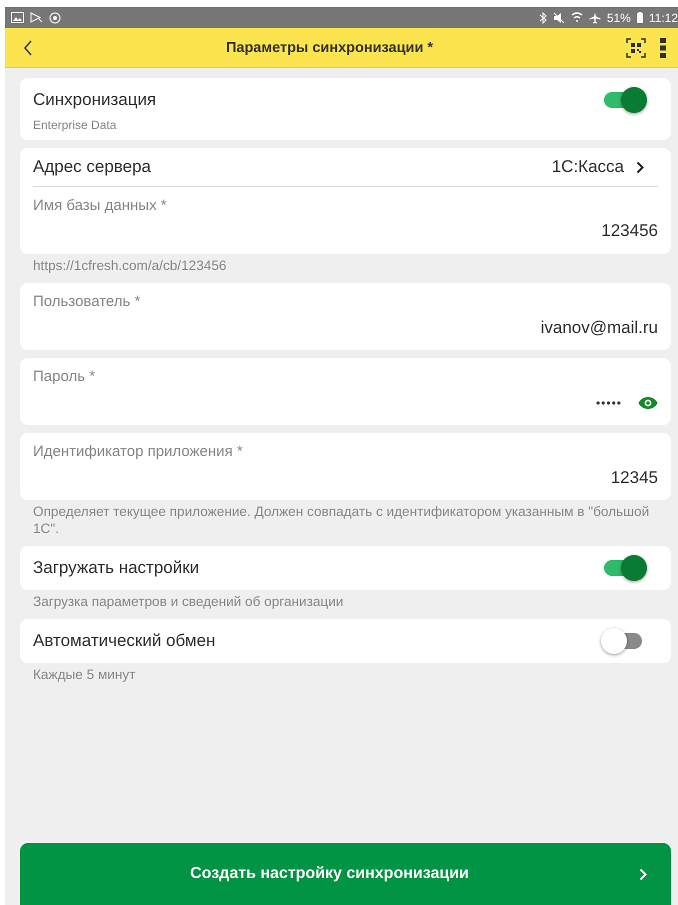  I want to click on battery-percent: 51%, so click(618, 17).